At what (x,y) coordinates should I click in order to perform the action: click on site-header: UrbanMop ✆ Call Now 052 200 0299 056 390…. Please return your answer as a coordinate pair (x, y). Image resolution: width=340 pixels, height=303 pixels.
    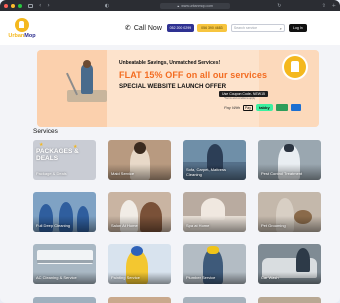
    Looking at the image, I should click on (170, 28).